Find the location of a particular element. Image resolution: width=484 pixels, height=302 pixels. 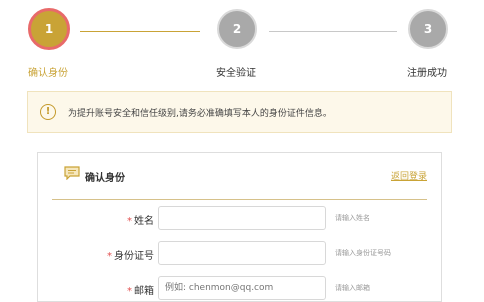

name-hint: 请输入姓名 is located at coordinates (352, 218).